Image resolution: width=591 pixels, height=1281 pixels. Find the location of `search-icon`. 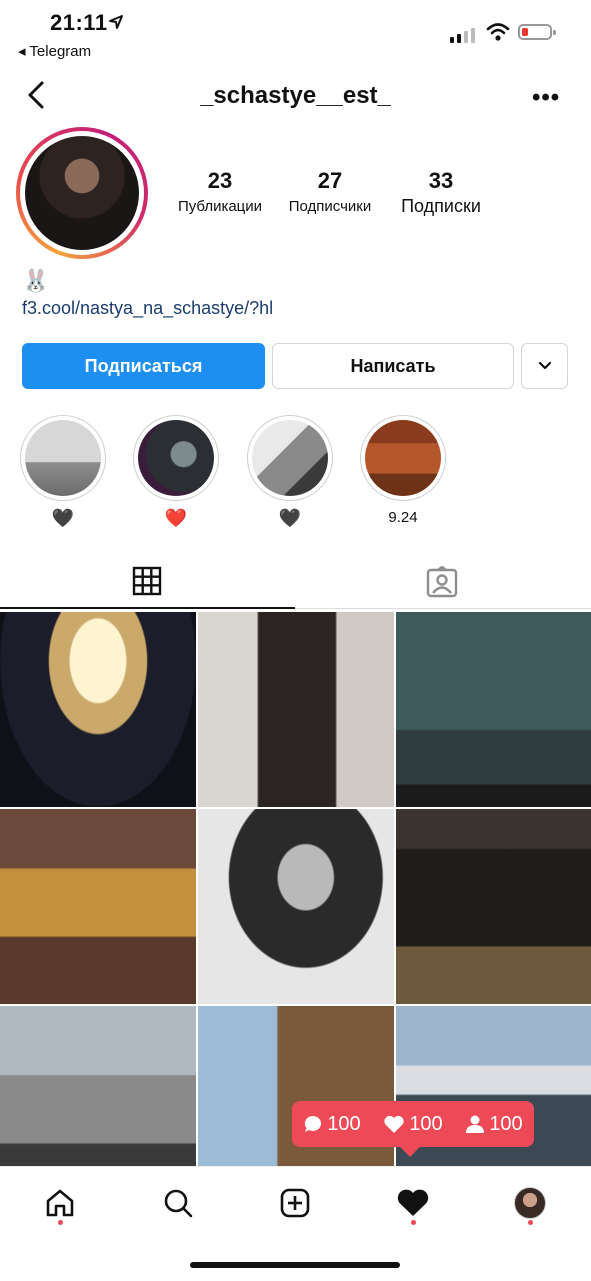

search-icon is located at coordinates (178, 1203).